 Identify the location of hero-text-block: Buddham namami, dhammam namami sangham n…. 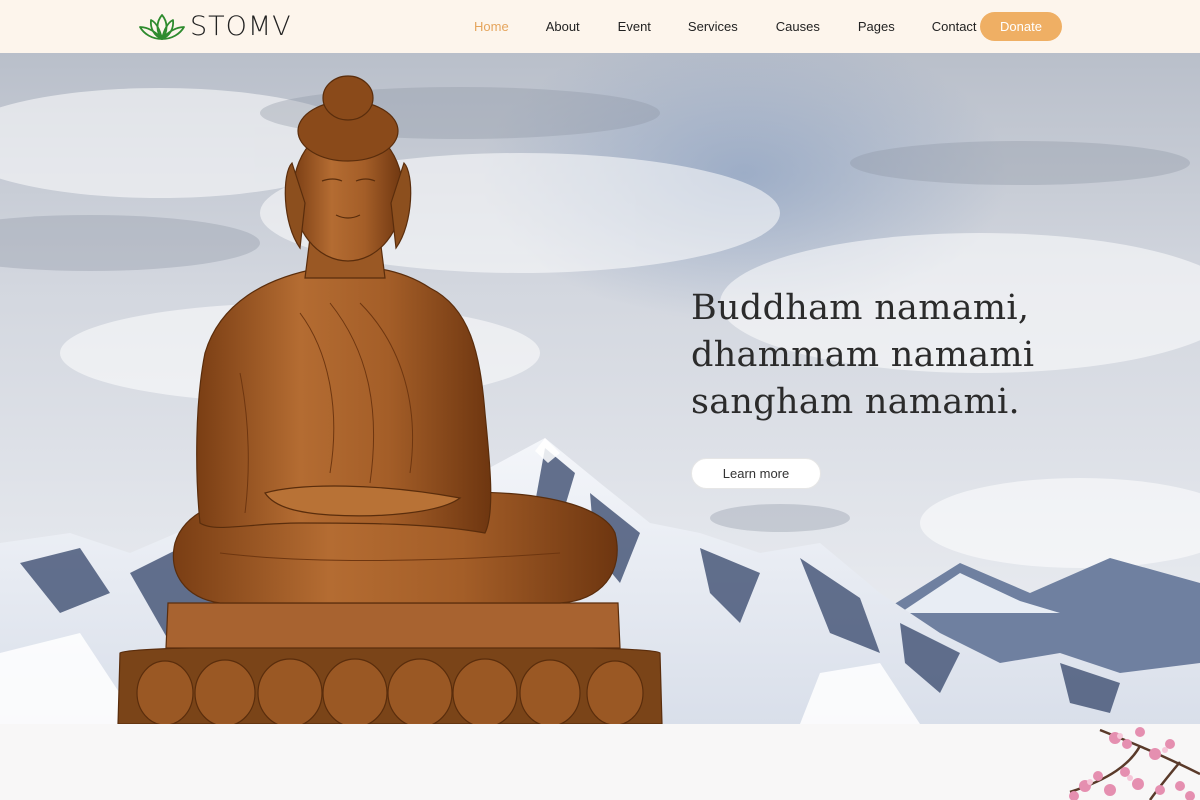
(862, 355).